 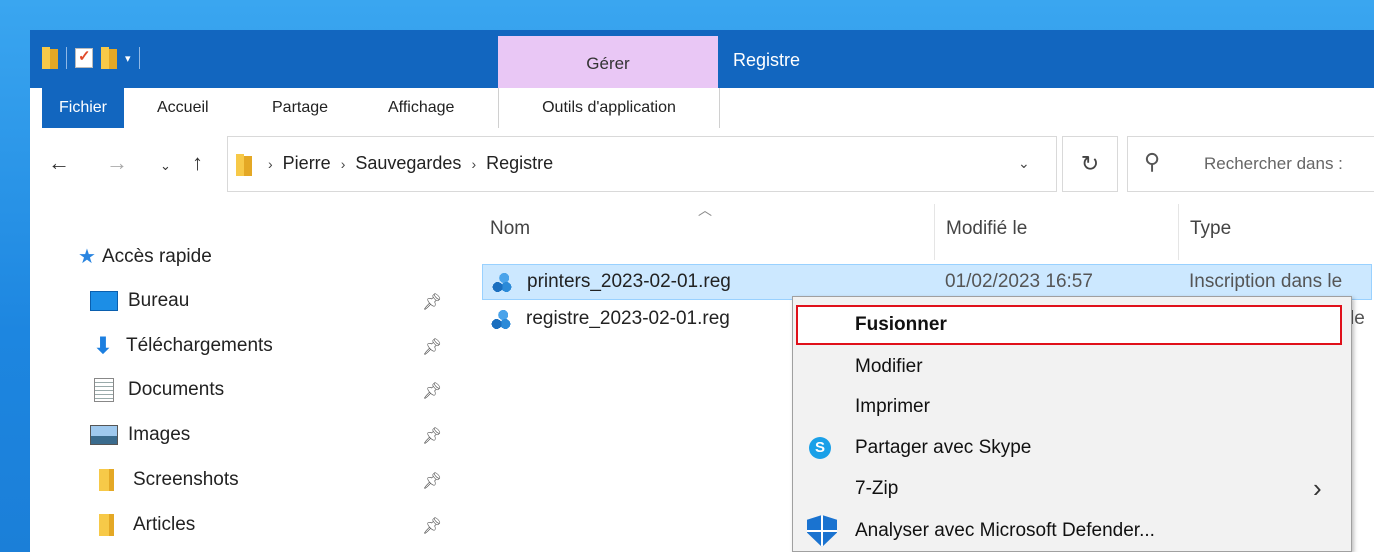 I want to click on file-name: printers_2023-02-01.reg, so click(x=629, y=281).